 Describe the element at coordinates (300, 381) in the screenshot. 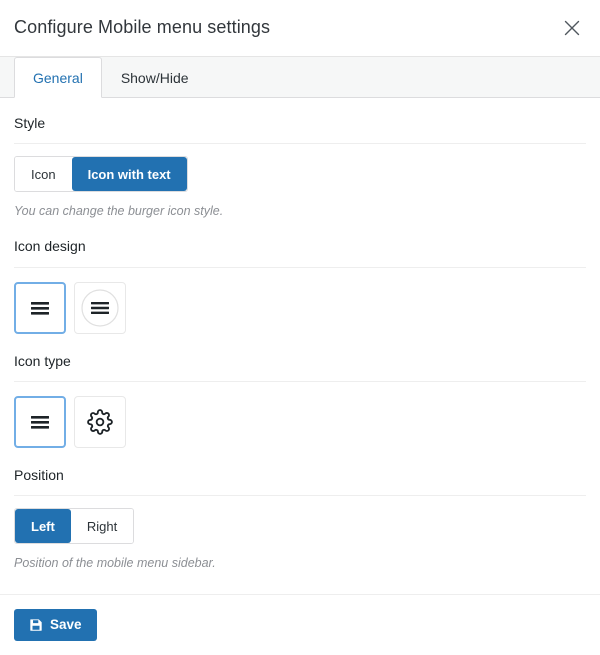

I see `icon-type-divider` at that location.